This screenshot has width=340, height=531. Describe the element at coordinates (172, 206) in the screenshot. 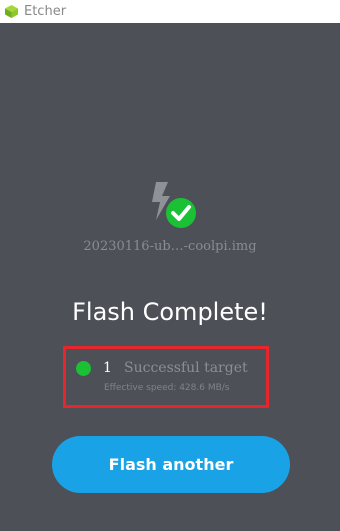

I see `flash-bolt-check-icon` at that location.